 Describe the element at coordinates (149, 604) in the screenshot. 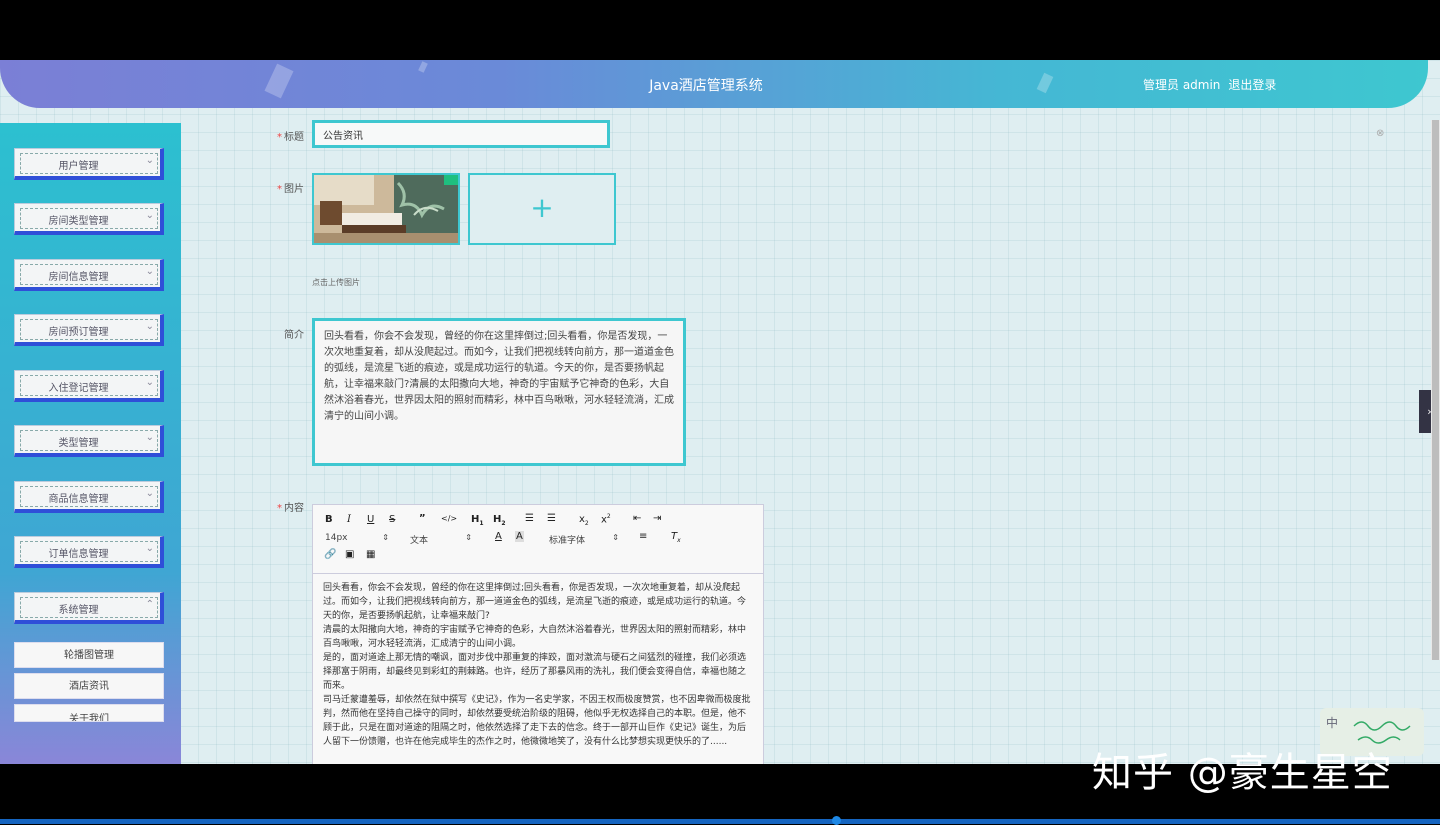

I see `chevron-up-icon: ⌃` at that location.